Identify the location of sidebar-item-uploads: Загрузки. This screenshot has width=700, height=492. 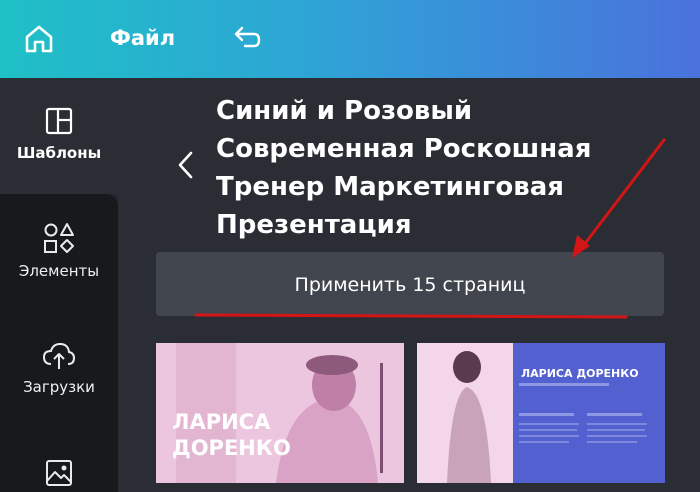
(59, 368).